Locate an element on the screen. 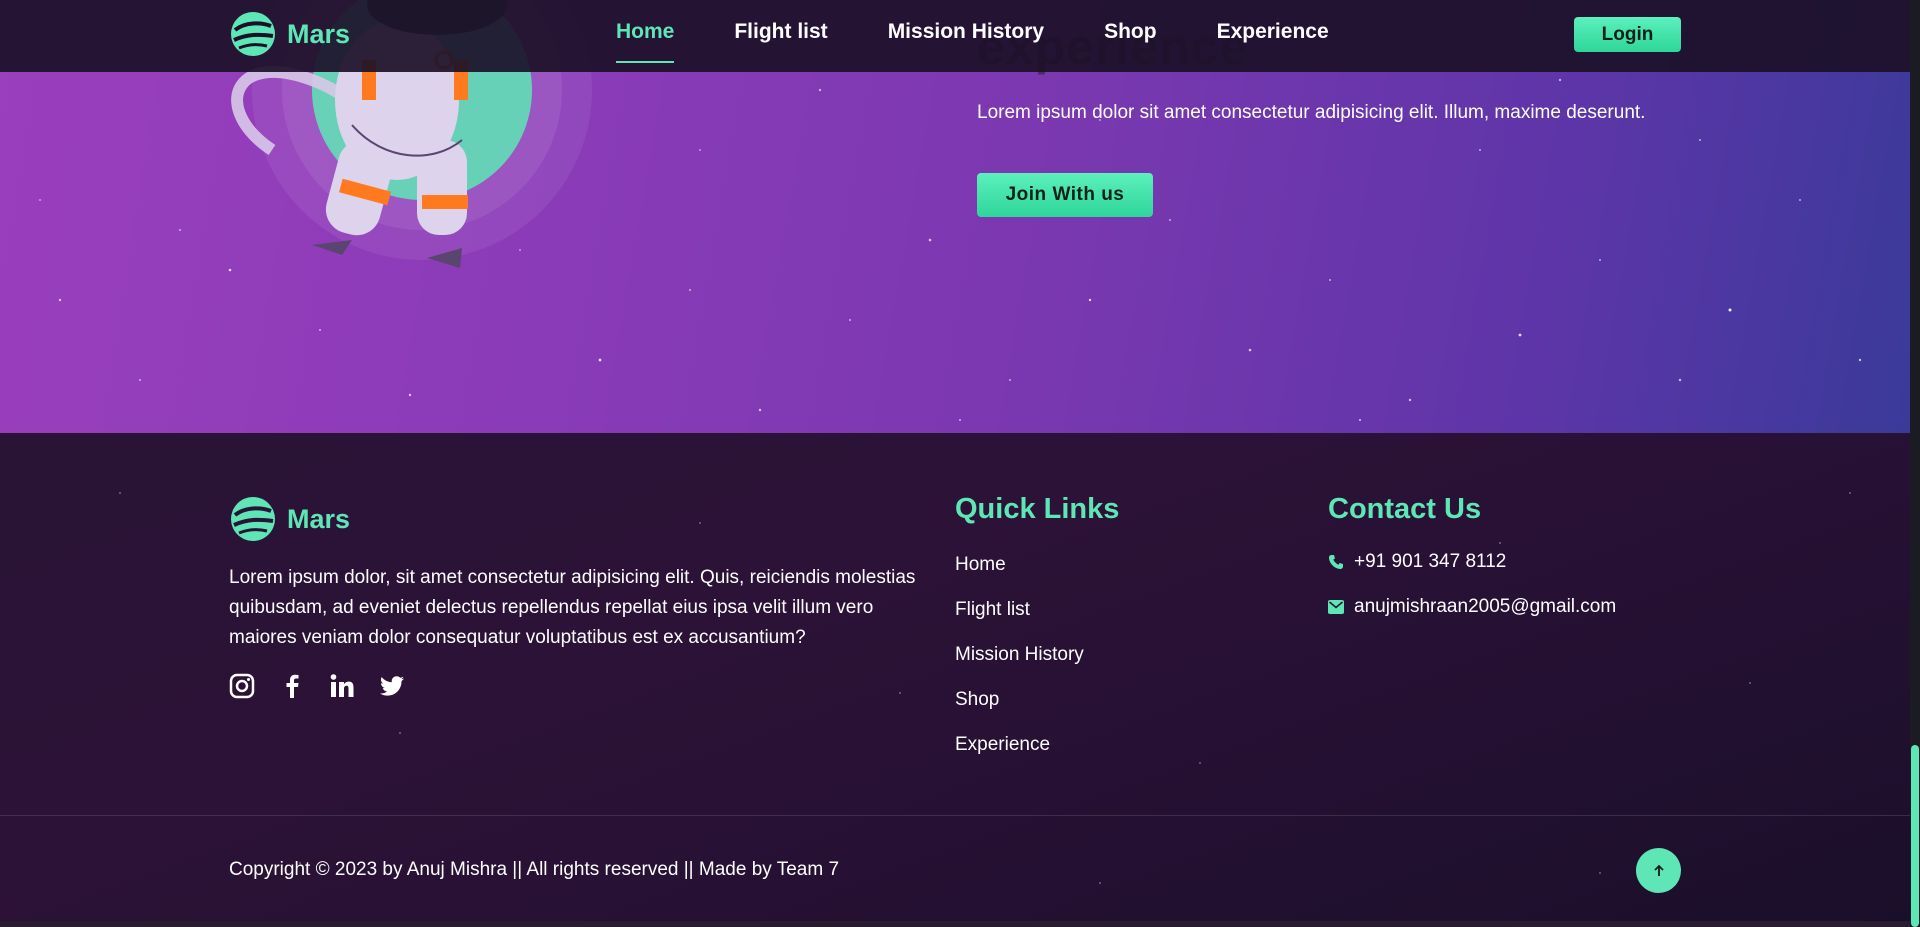 This screenshot has height=927, width=1920. instagram-icon is located at coordinates (242, 686).